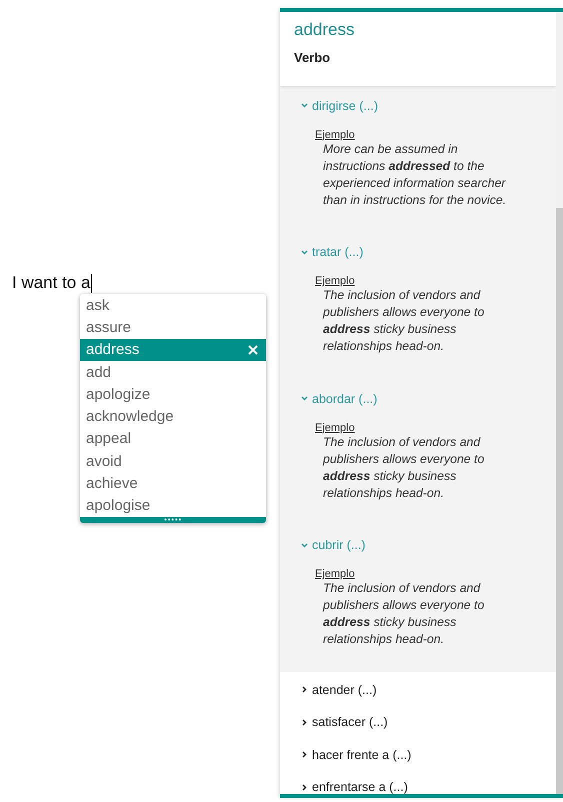 Image resolution: width=563 pixels, height=802 pixels. Describe the element at coordinates (173, 394) in the screenshot. I see `suggestion-item: apologize` at that location.